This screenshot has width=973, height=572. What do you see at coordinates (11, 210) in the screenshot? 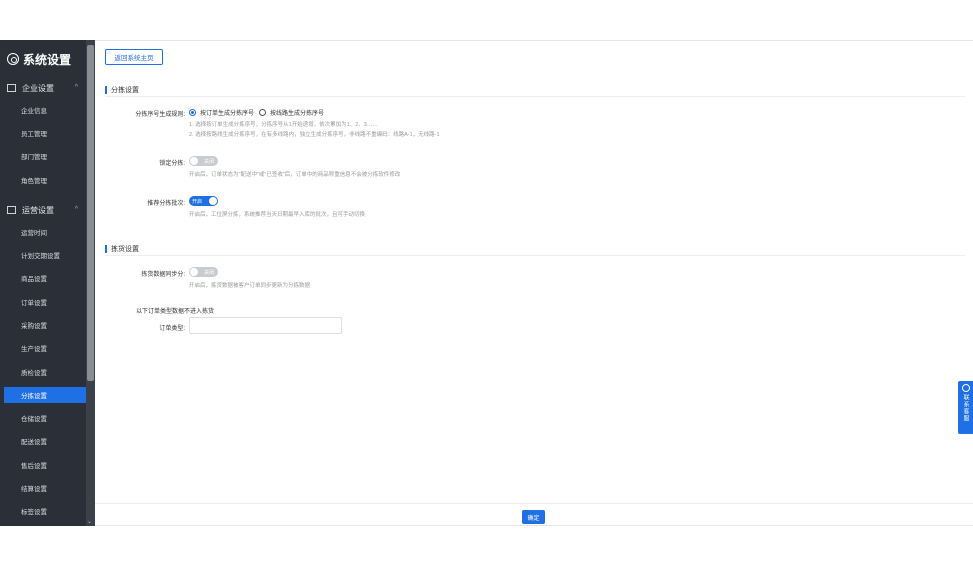
I see `list-icon` at bounding box center [11, 210].